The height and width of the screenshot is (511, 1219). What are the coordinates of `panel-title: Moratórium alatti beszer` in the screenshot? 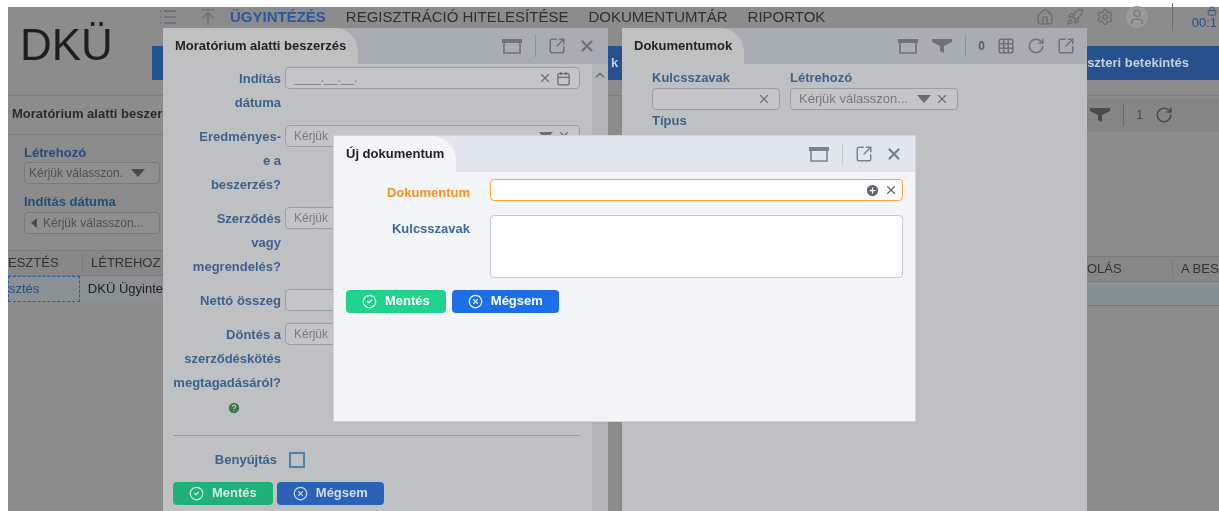 It's located at (87, 114).